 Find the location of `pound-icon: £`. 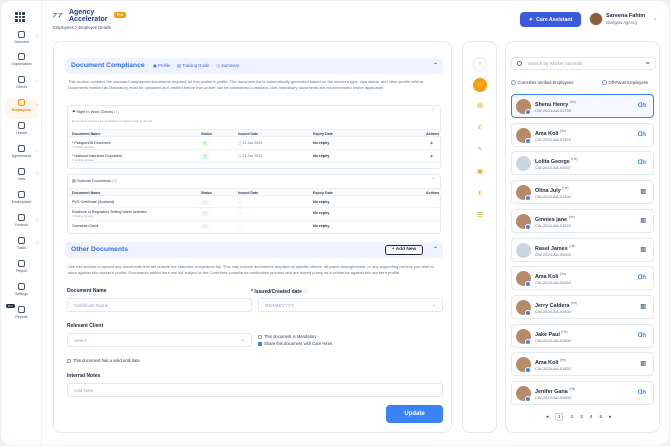

pound-icon: £ is located at coordinates (480, 195).